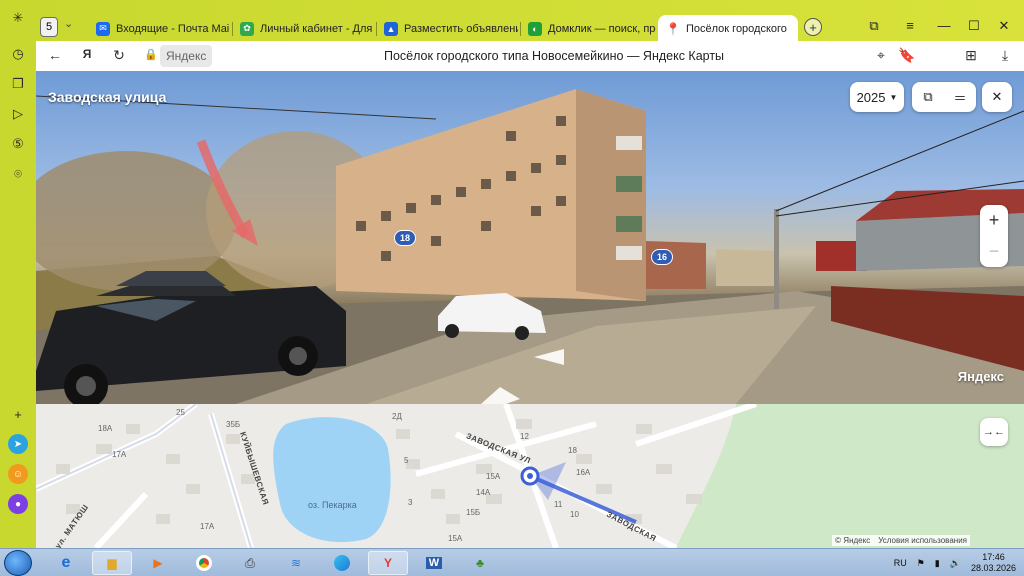  Describe the element at coordinates (602, 28) in the screenshot. I see `tab-label: Домклик — поиск, прод` at that location.